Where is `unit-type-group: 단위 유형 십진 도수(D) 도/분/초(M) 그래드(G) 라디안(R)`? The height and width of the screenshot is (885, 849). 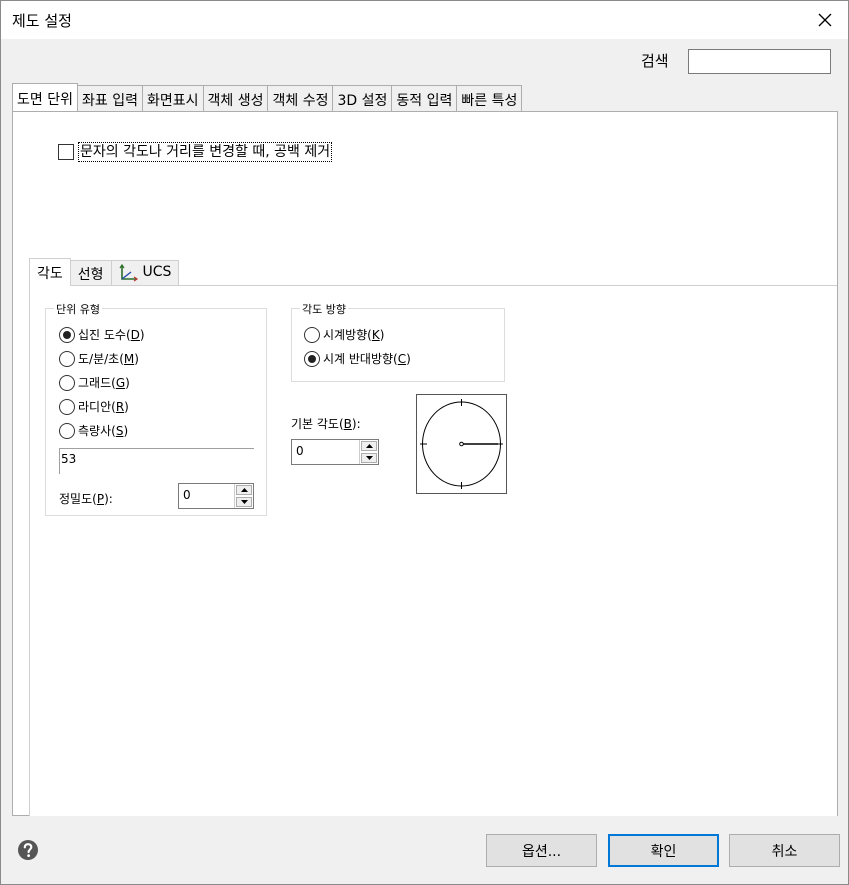
unit-type-group: 단위 유형 십진 도수(D) 도/분/초(M) 그래드(G) 라디안(R) is located at coordinates (156, 408).